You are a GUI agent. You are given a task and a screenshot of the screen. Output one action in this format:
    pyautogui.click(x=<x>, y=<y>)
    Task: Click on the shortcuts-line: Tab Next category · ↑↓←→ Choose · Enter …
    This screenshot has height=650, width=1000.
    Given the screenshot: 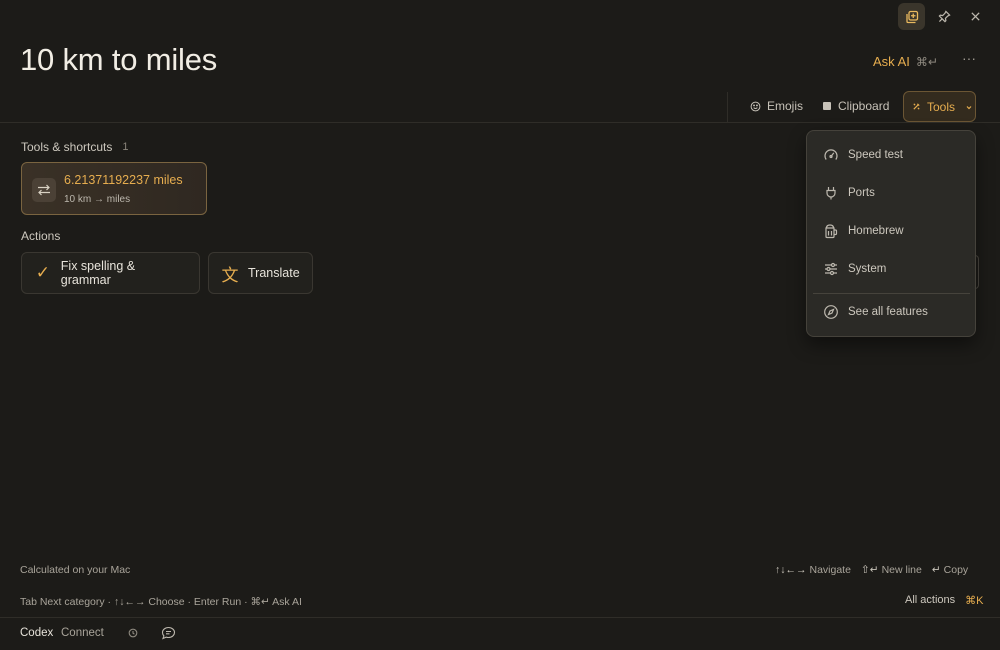 What is the action you would take?
    pyautogui.click(x=161, y=602)
    